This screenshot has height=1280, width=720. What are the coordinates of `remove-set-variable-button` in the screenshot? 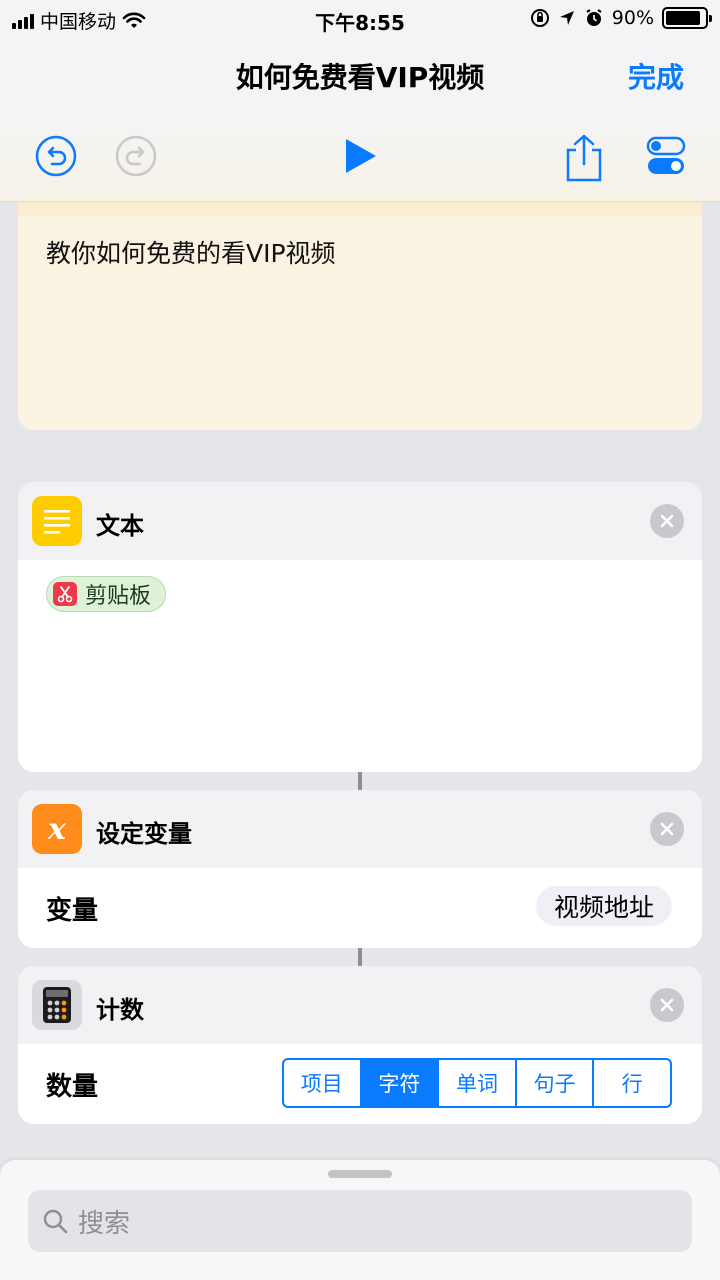 It's located at (667, 829).